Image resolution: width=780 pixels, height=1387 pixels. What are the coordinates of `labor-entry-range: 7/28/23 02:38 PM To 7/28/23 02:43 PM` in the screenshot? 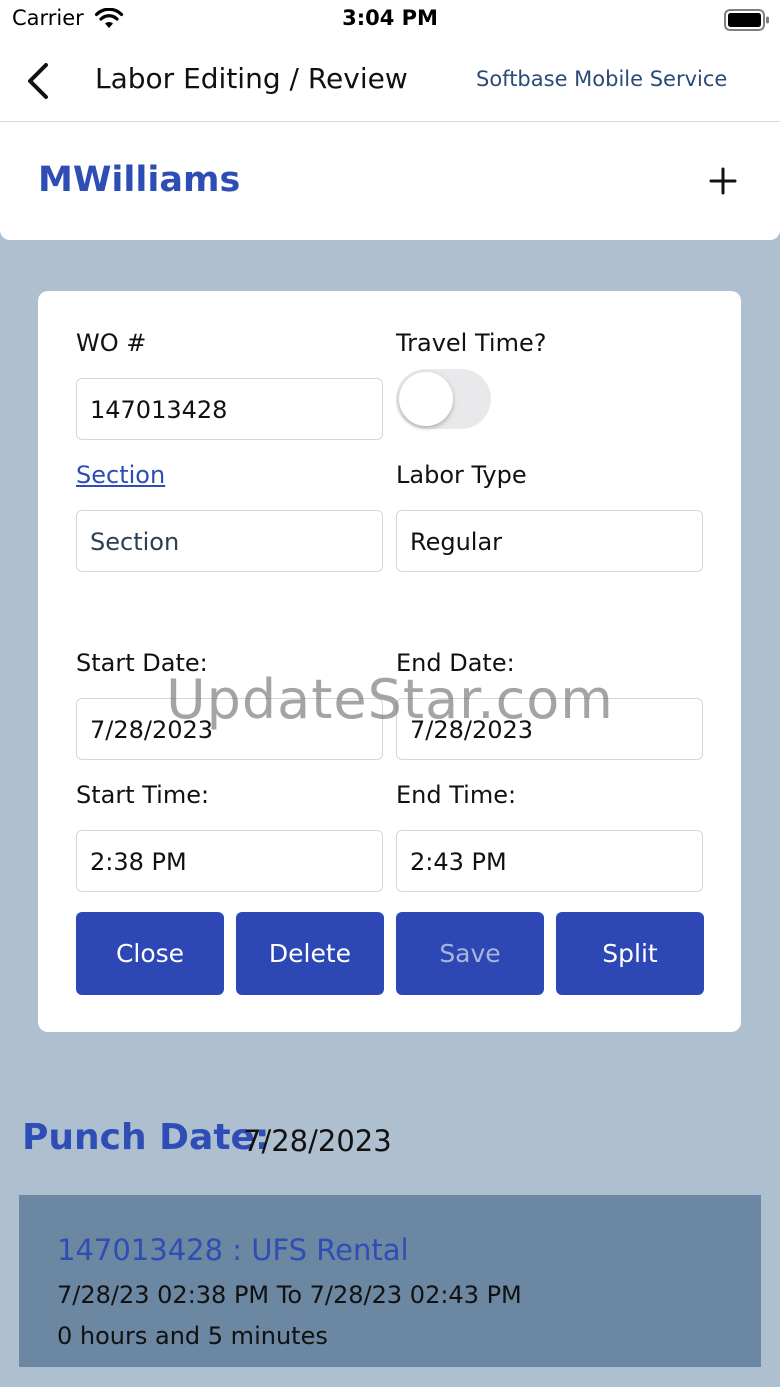 It's located at (289, 1295).